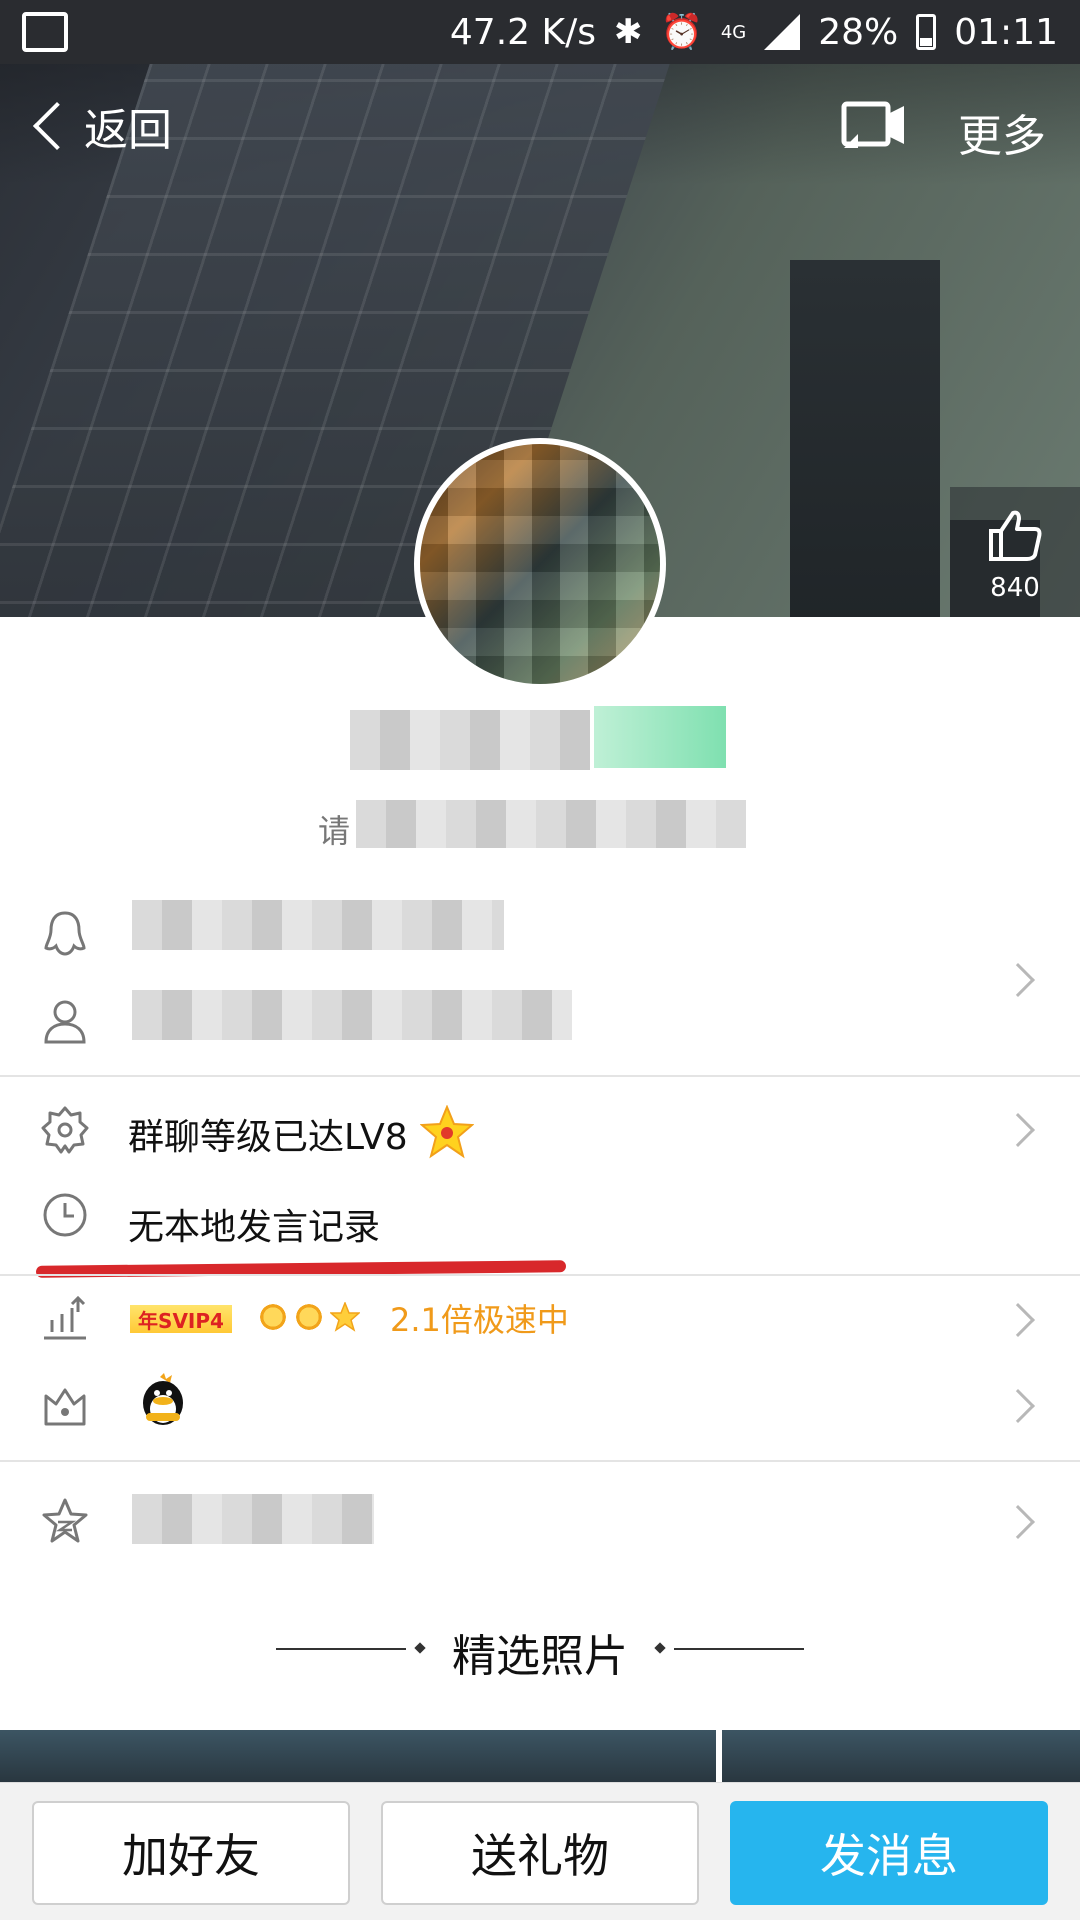 This screenshot has width=1080, height=1920. Describe the element at coordinates (318, 925) in the screenshot. I see `qq-number-redacted` at that location.